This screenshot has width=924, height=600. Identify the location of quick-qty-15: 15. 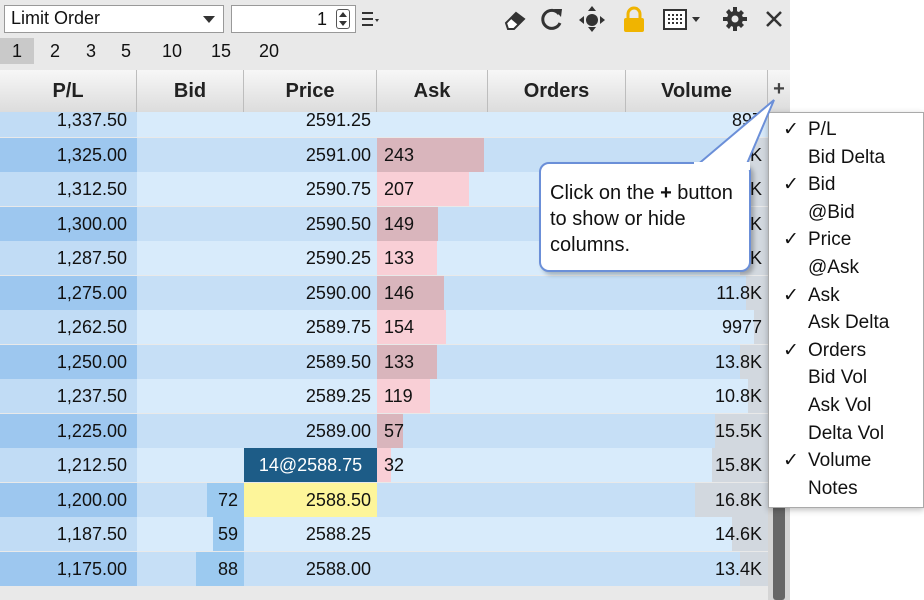
(221, 51).